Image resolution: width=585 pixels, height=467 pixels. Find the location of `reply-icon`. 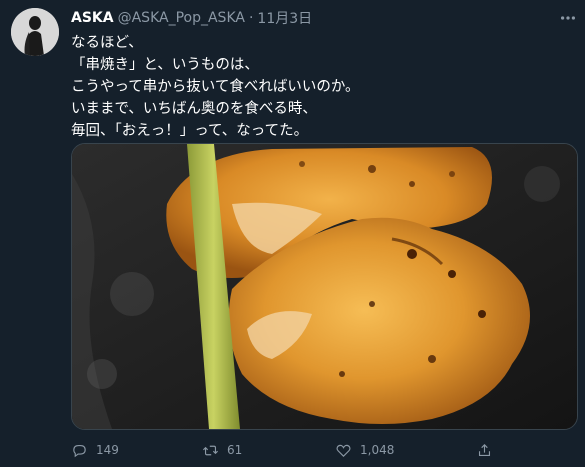

reply-icon is located at coordinates (79, 450).